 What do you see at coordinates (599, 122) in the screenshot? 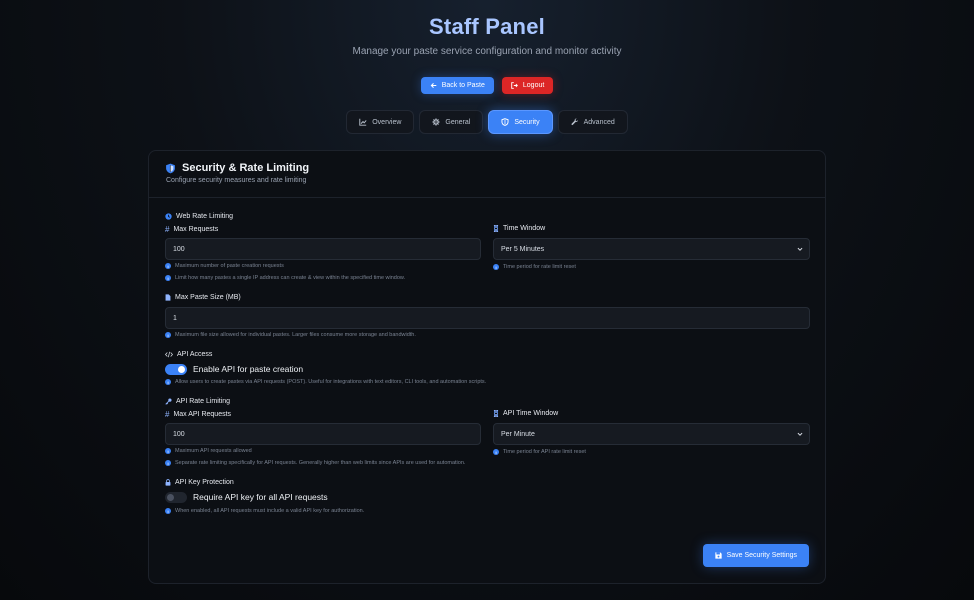
I see `tab-advanced-label: Advanced` at bounding box center [599, 122].